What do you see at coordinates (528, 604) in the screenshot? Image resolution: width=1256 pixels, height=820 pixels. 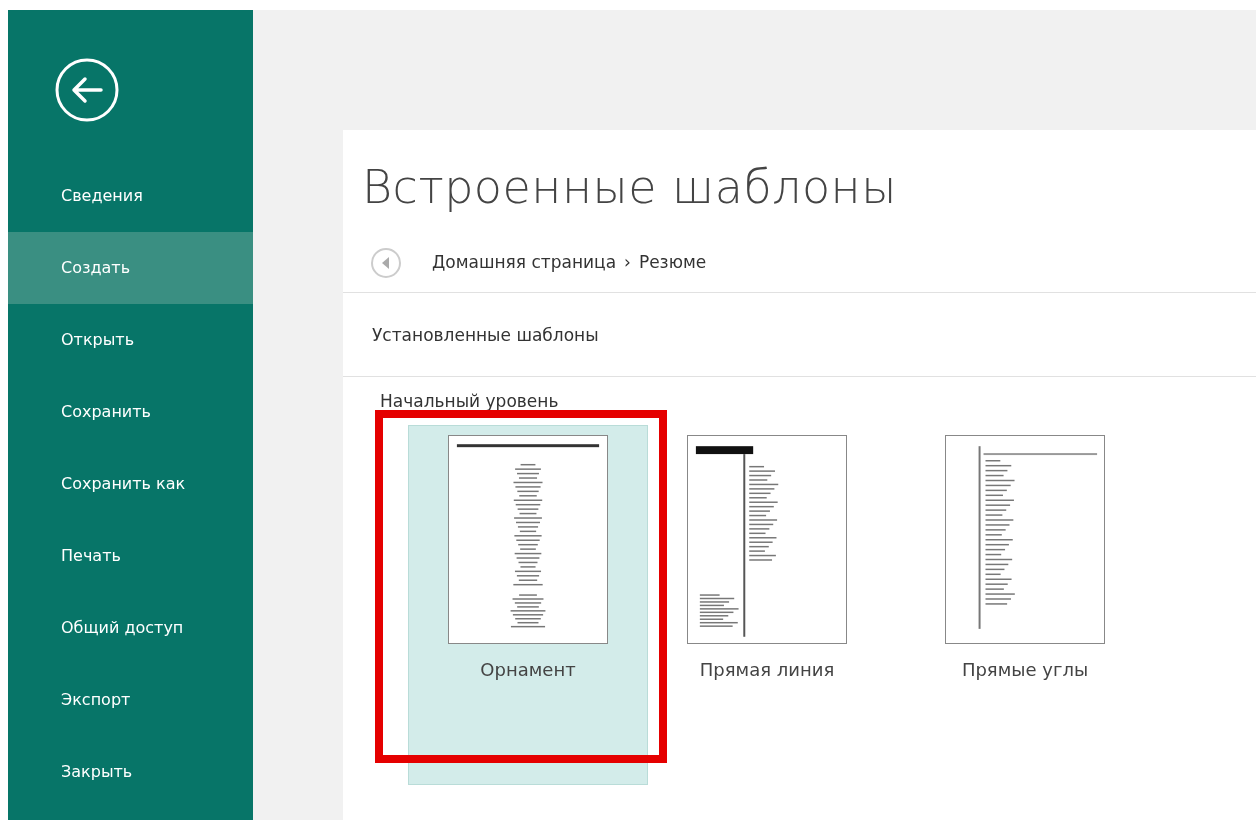 I see `template-tile: Орнамент` at bounding box center [528, 604].